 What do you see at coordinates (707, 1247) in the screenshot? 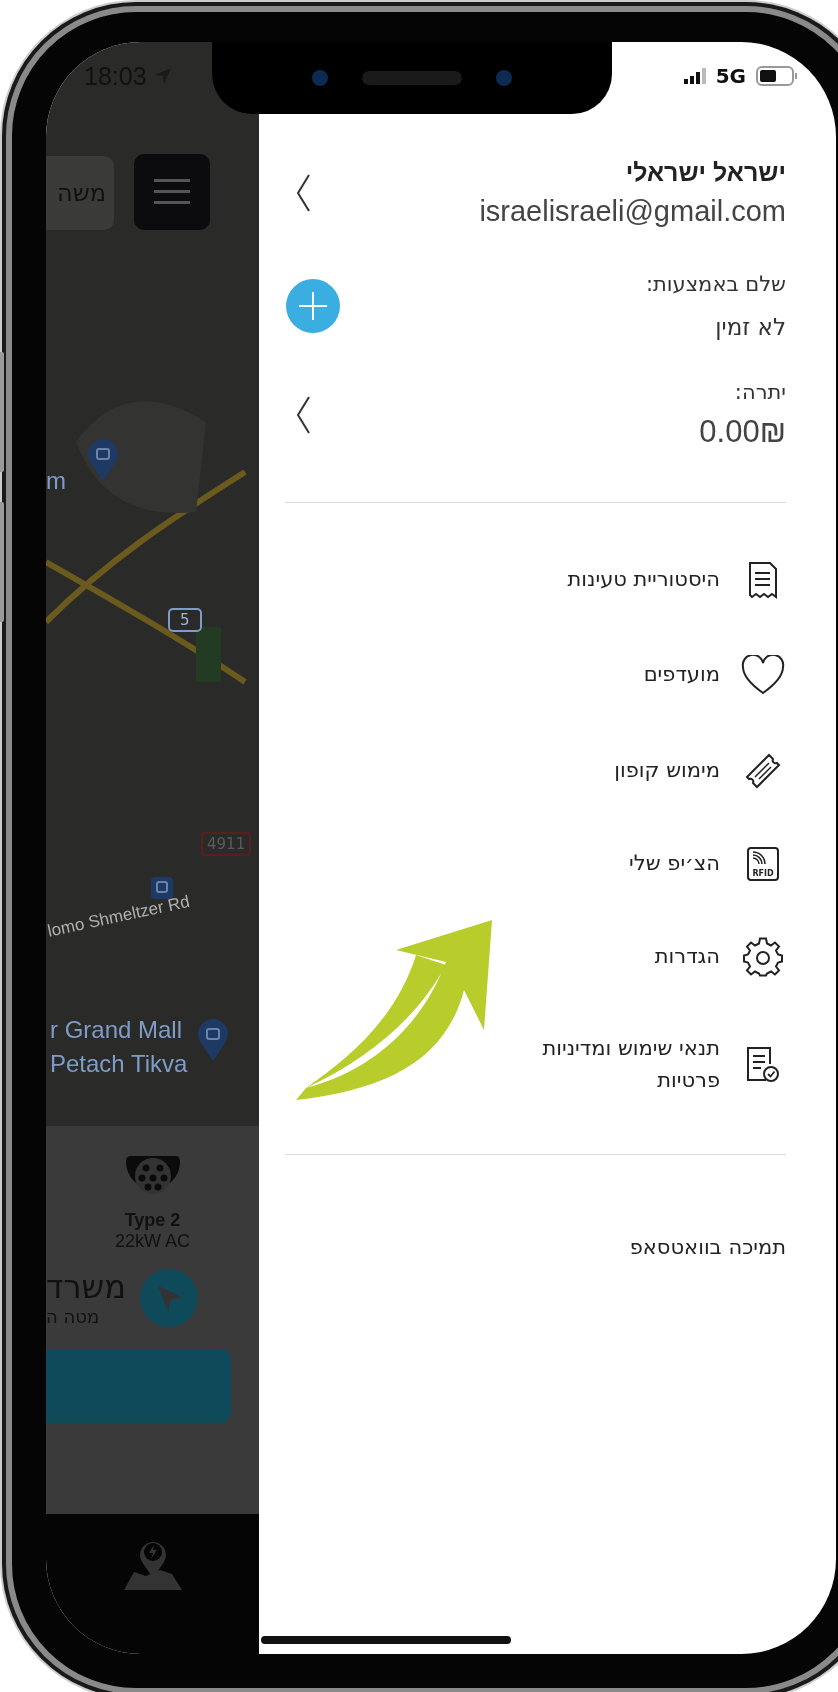
I see `whatsapp-support-link: תמיכה בוואטסאפ` at bounding box center [707, 1247].